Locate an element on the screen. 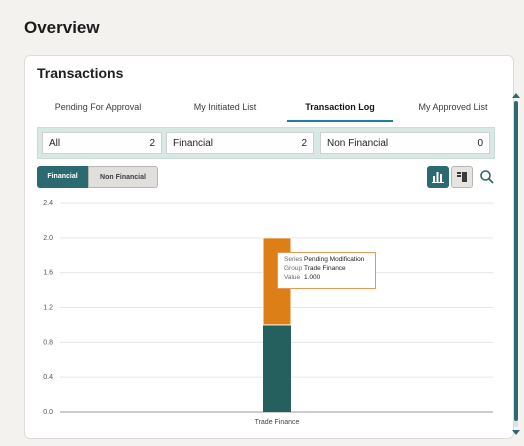 The image size is (524, 446). search-button is located at coordinates (487, 177).